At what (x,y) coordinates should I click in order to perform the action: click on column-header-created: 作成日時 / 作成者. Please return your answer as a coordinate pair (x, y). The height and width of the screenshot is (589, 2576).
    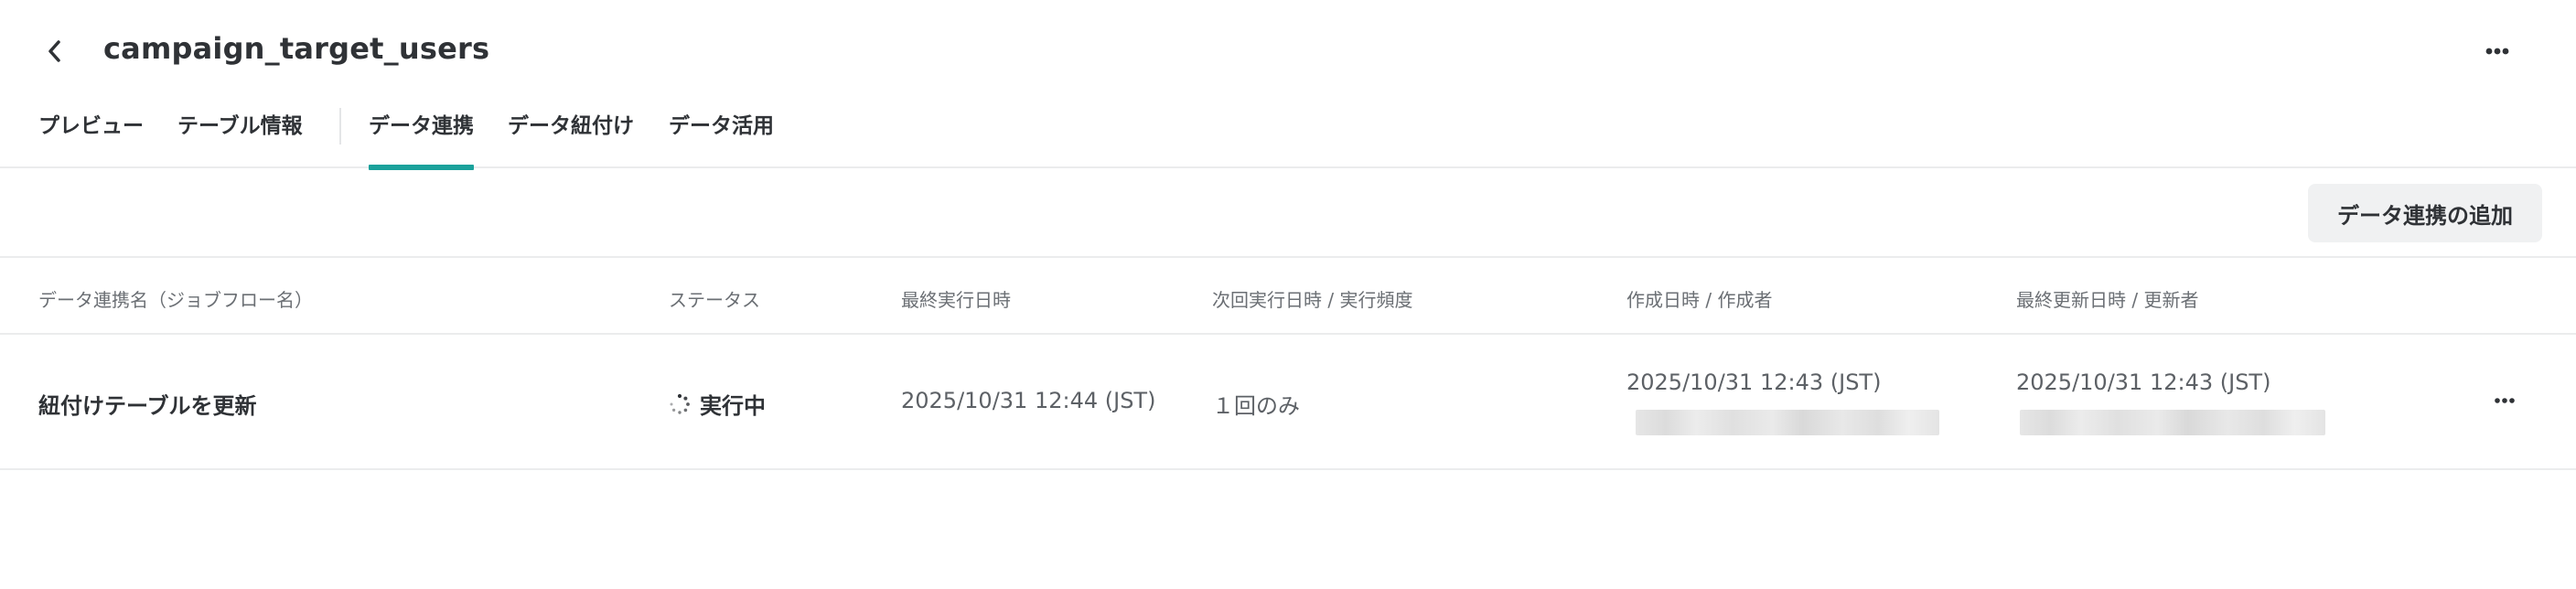
    Looking at the image, I should click on (1700, 300).